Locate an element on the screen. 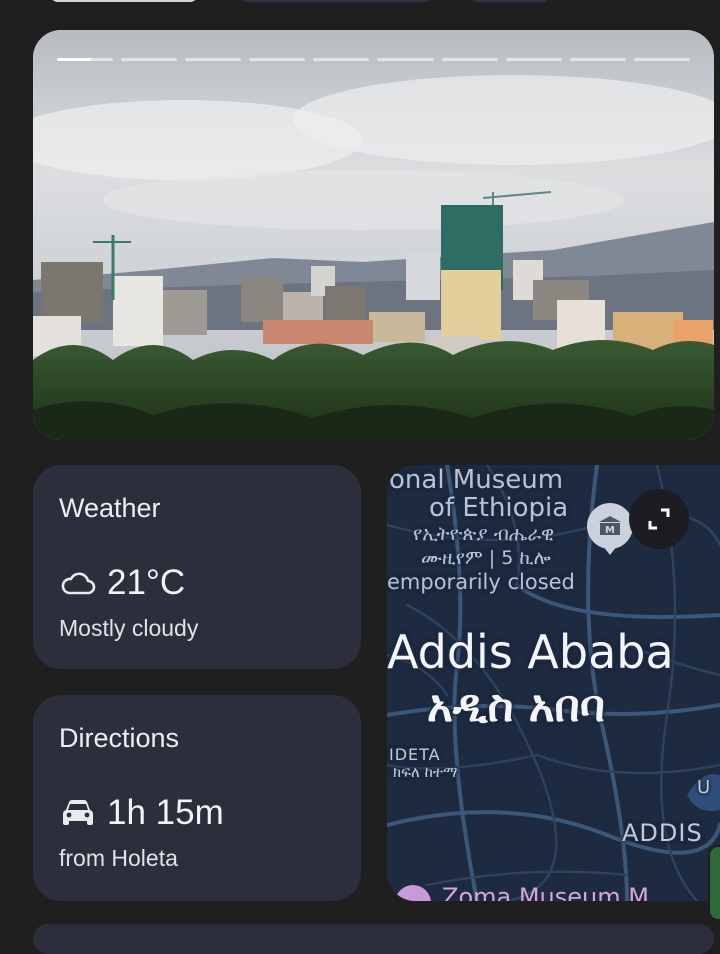  map-poi-label-amharic: ሙዚየም | 5 ኪሎ is located at coordinates (486, 558).